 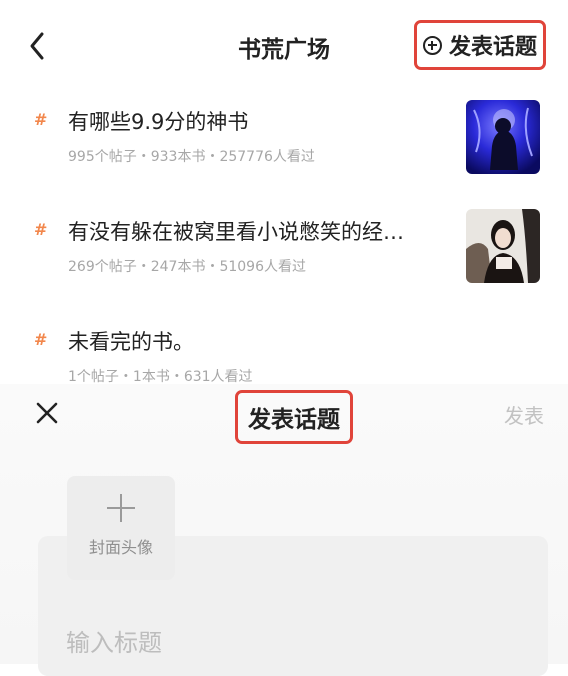 I want to click on plus-icon, so click(x=121, y=508).